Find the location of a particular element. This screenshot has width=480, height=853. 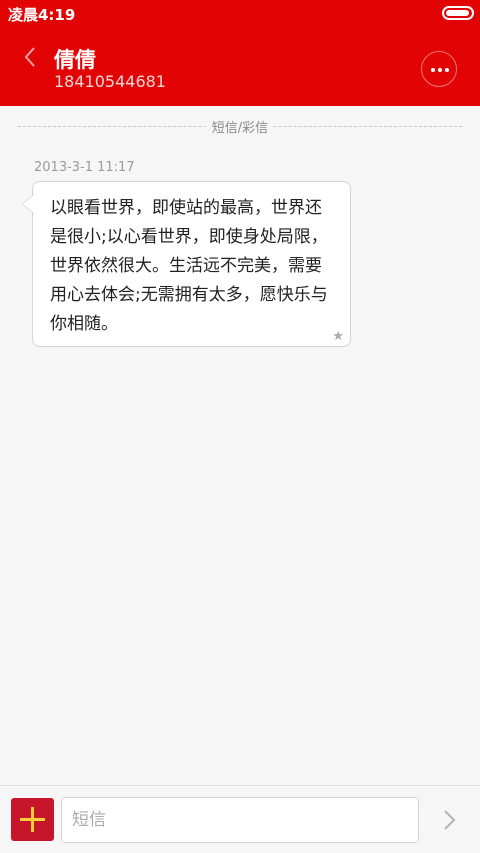

chevron-right-icon is located at coordinates (450, 820).